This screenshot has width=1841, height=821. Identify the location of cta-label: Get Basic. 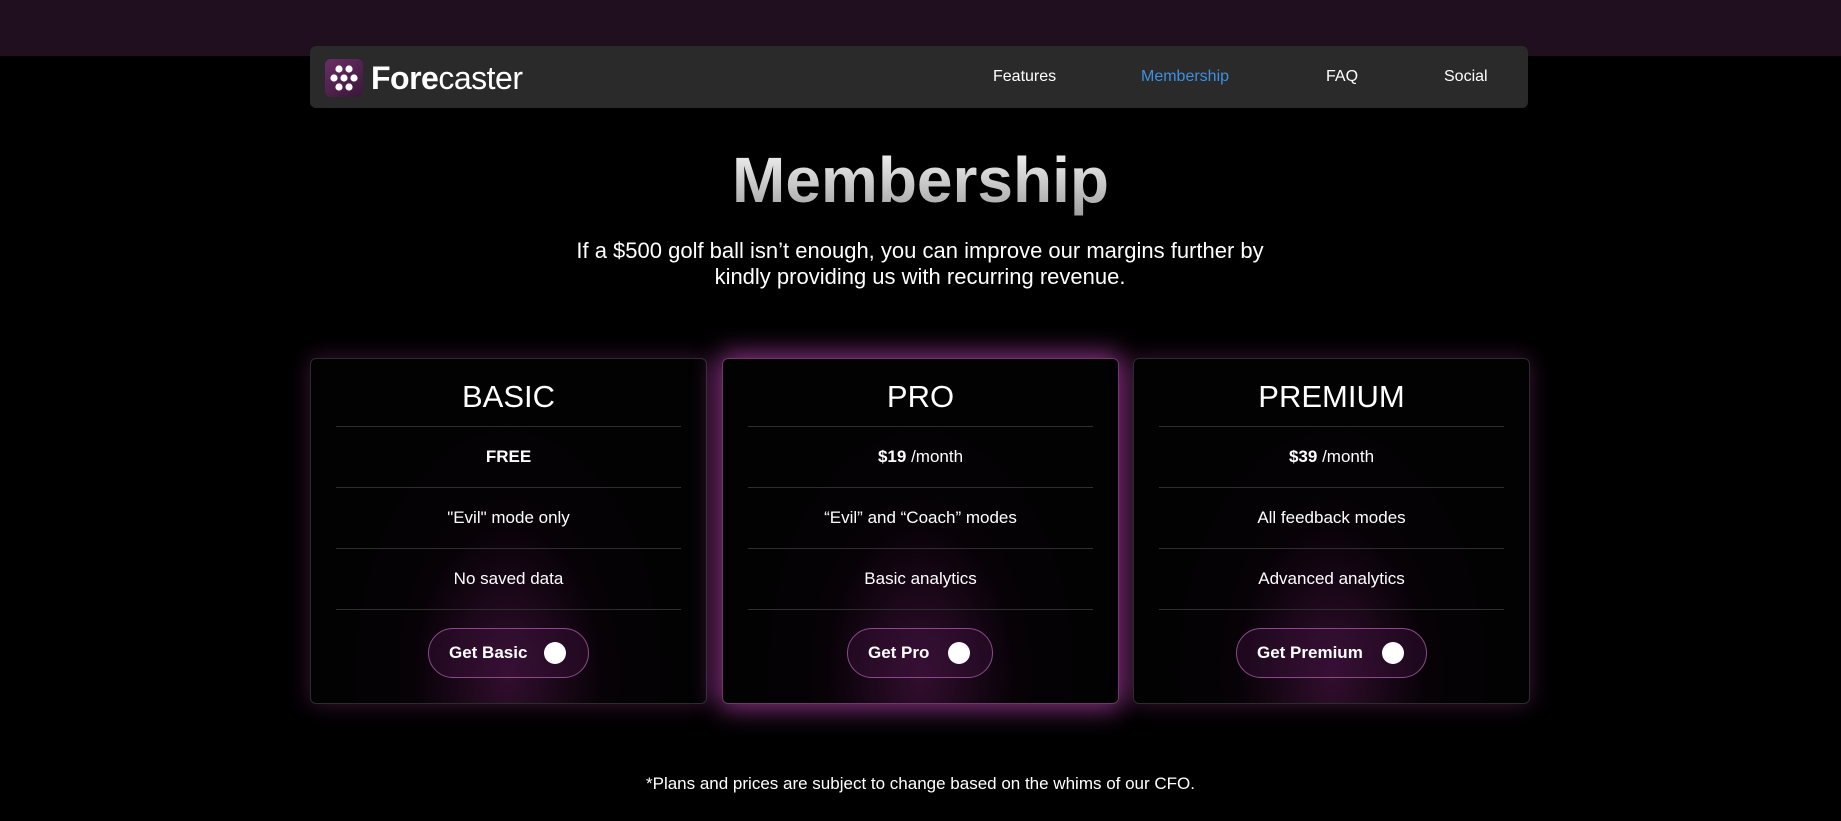
(488, 652).